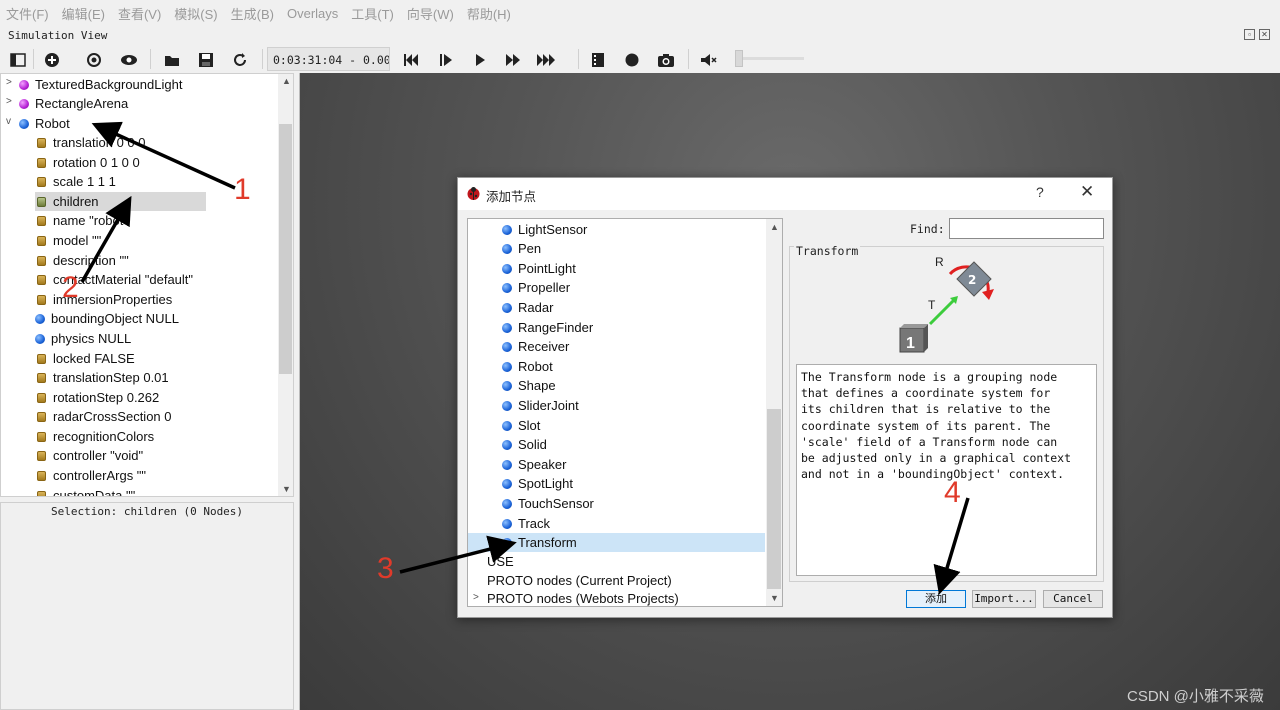  What do you see at coordinates (83, 338) in the screenshot?
I see `field-physics: physics NULL` at bounding box center [83, 338].